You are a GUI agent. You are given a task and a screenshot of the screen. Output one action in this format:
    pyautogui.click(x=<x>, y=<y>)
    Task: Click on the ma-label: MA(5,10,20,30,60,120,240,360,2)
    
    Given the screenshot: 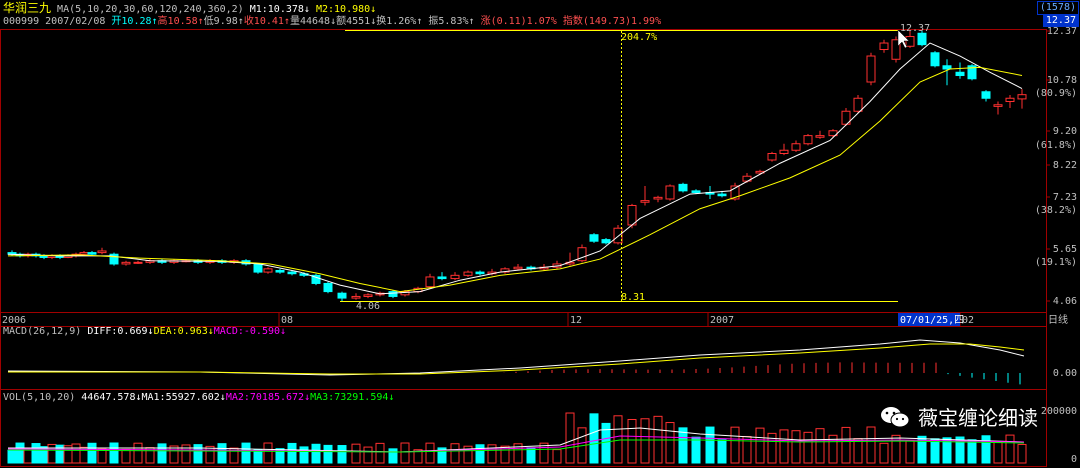 What is the action you would take?
    pyautogui.click(x=150, y=9)
    